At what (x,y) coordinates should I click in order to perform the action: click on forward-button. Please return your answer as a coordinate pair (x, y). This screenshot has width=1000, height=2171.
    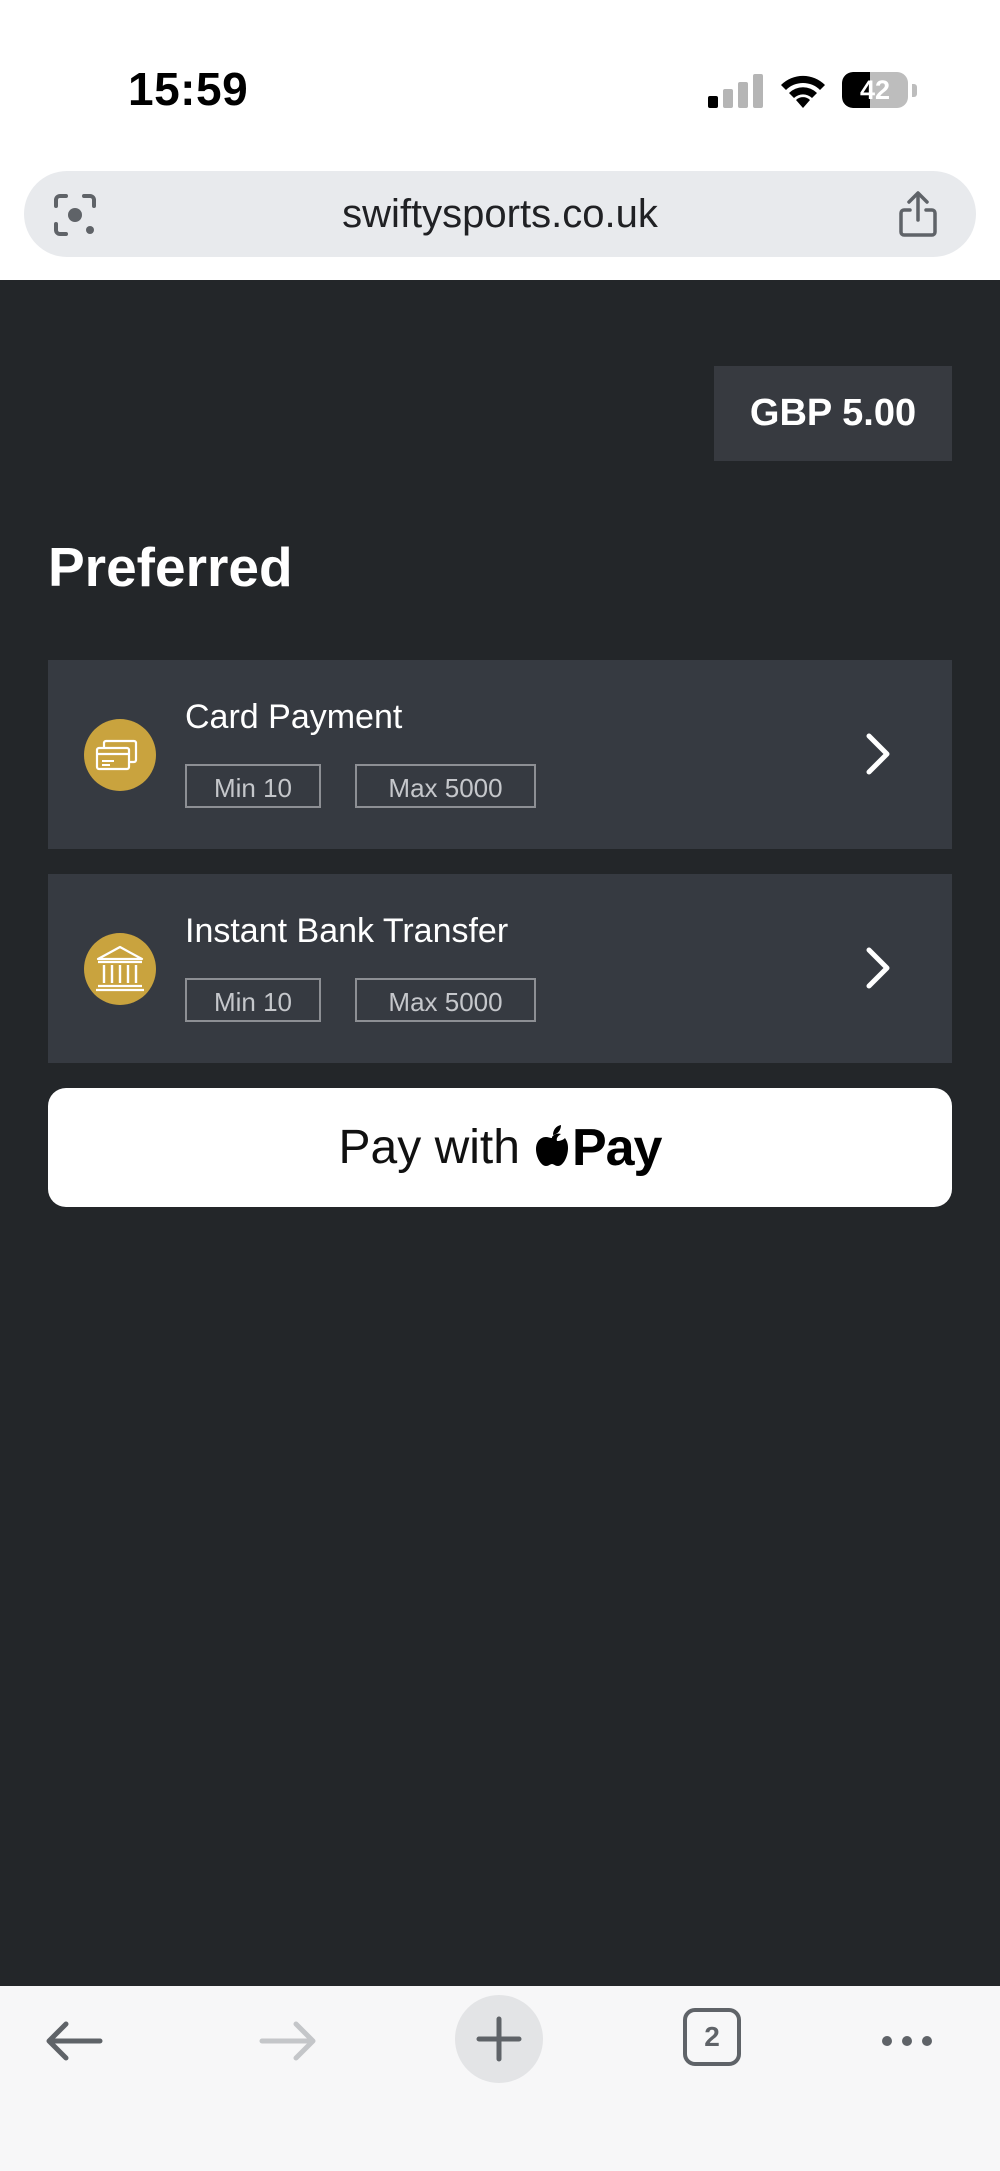
    Looking at the image, I should click on (287, 2041).